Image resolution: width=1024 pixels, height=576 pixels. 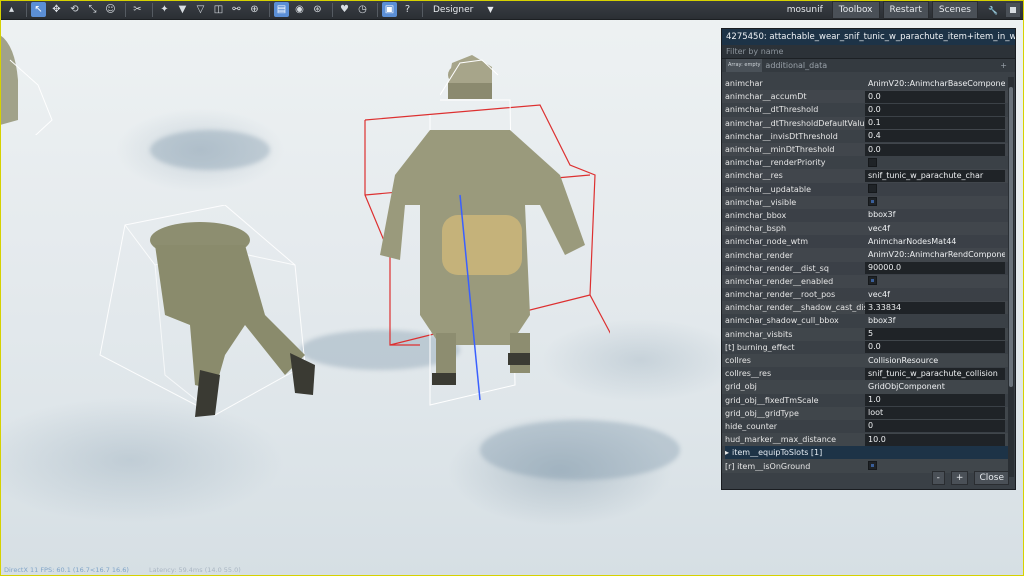 I want to click on help-icon: ?, so click(x=407, y=9).